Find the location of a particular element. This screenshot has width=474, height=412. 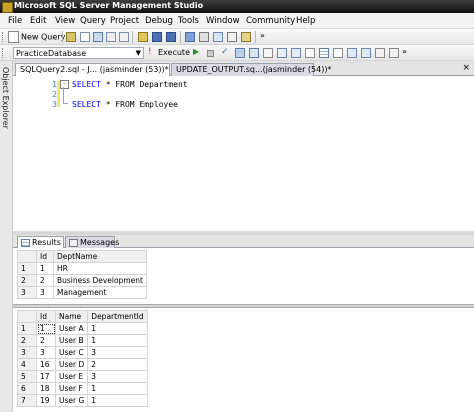

menu-community: Community is located at coordinates (270, 21).